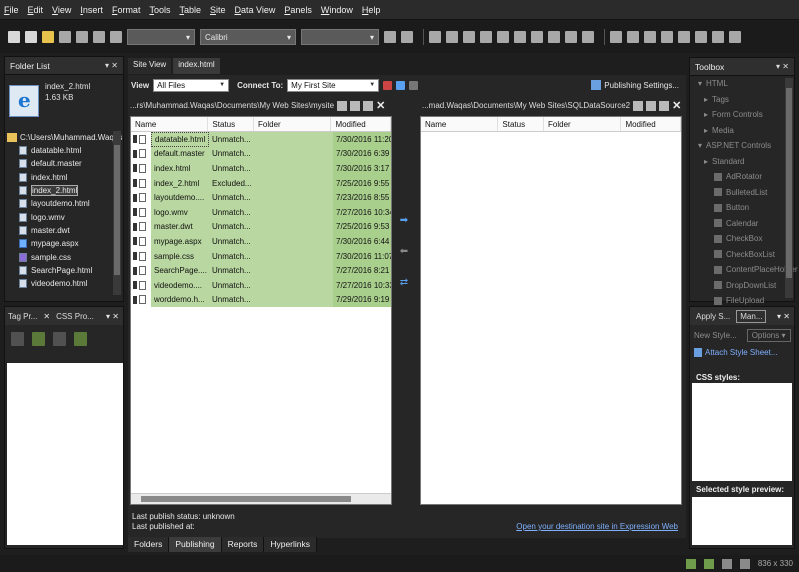 This screenshot has height=572, width=799. Describe the element at coordinates (196, 66) in the screenshot. I see `tab-index-html: index.html` at that location.